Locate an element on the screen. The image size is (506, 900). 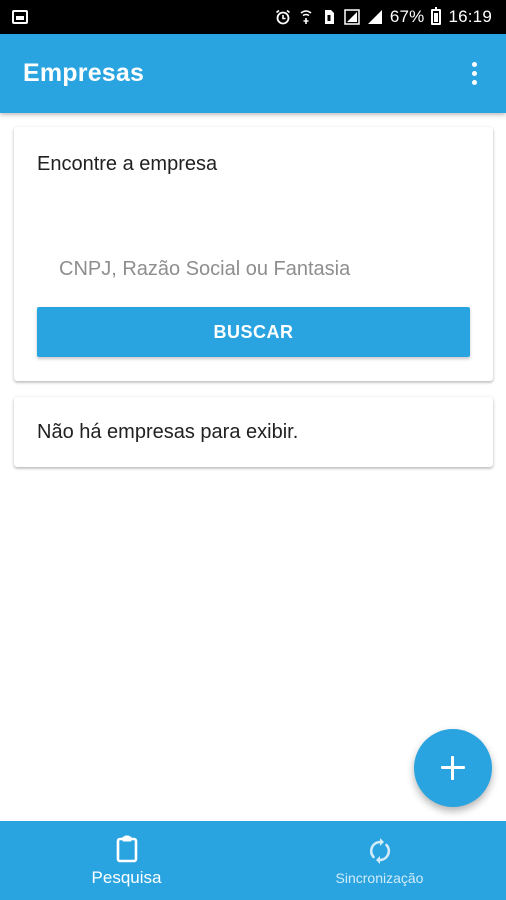
sim-card-icon is located at coordinates (329, 17).